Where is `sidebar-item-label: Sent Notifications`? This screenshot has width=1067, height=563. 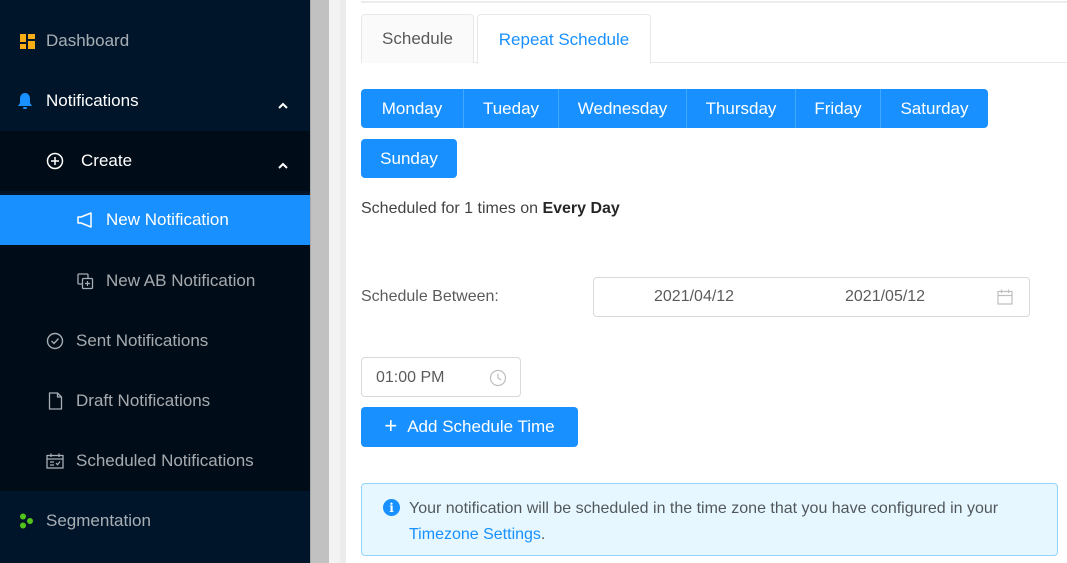 sidebar-item-label: Sent Notifications is located at coordinates (142, 340).